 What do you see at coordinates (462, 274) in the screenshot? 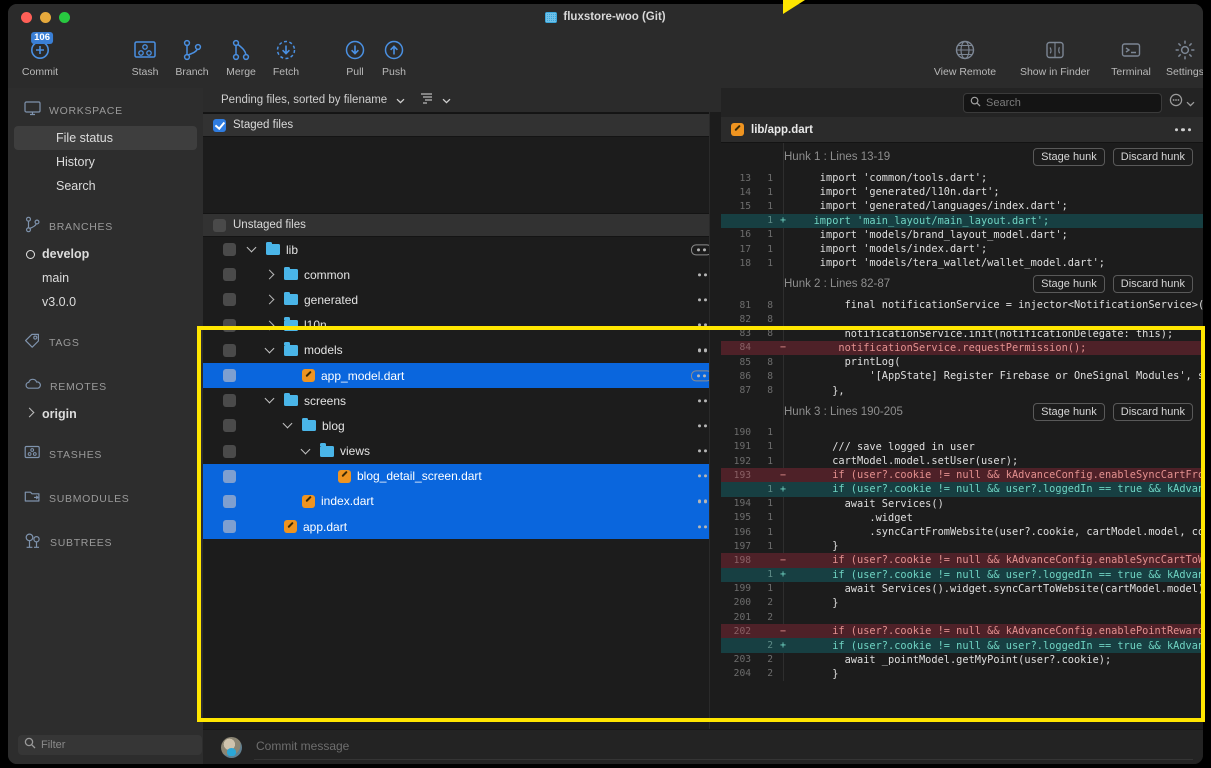
I see `tree-row-folder: common` at bounding box center [462, 274].